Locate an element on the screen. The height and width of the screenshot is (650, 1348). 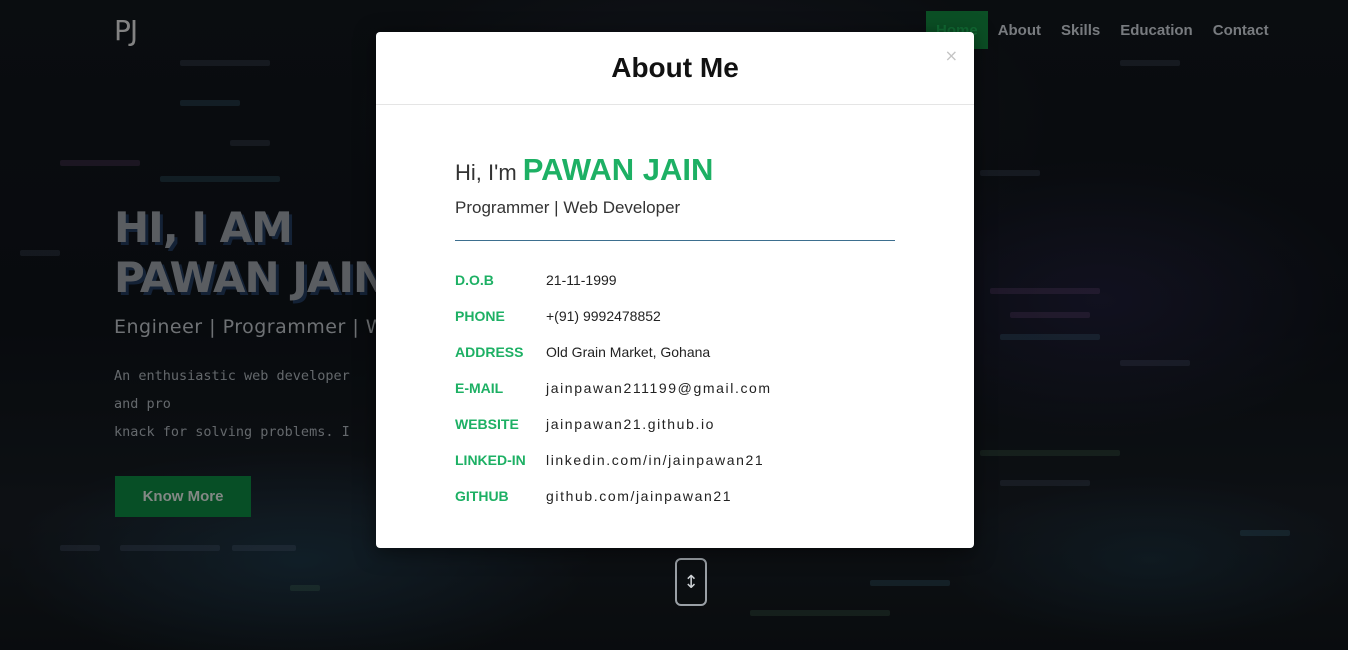
info-label: ADDRESS is located at coordinates (489, 352).